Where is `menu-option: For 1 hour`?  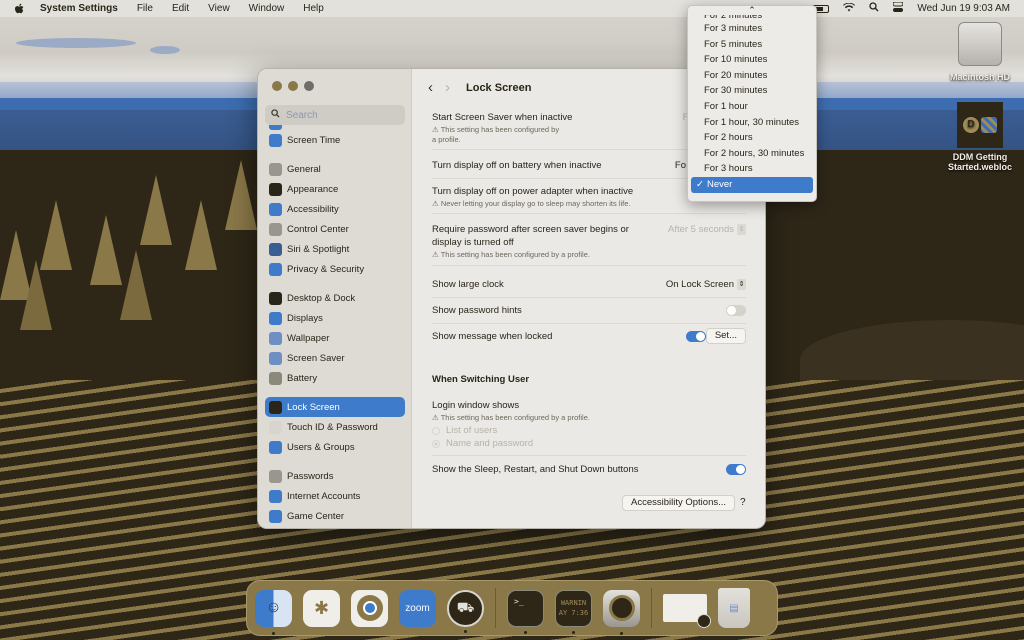
menu-option: For 1 hour is located at coordinates (752, 107).